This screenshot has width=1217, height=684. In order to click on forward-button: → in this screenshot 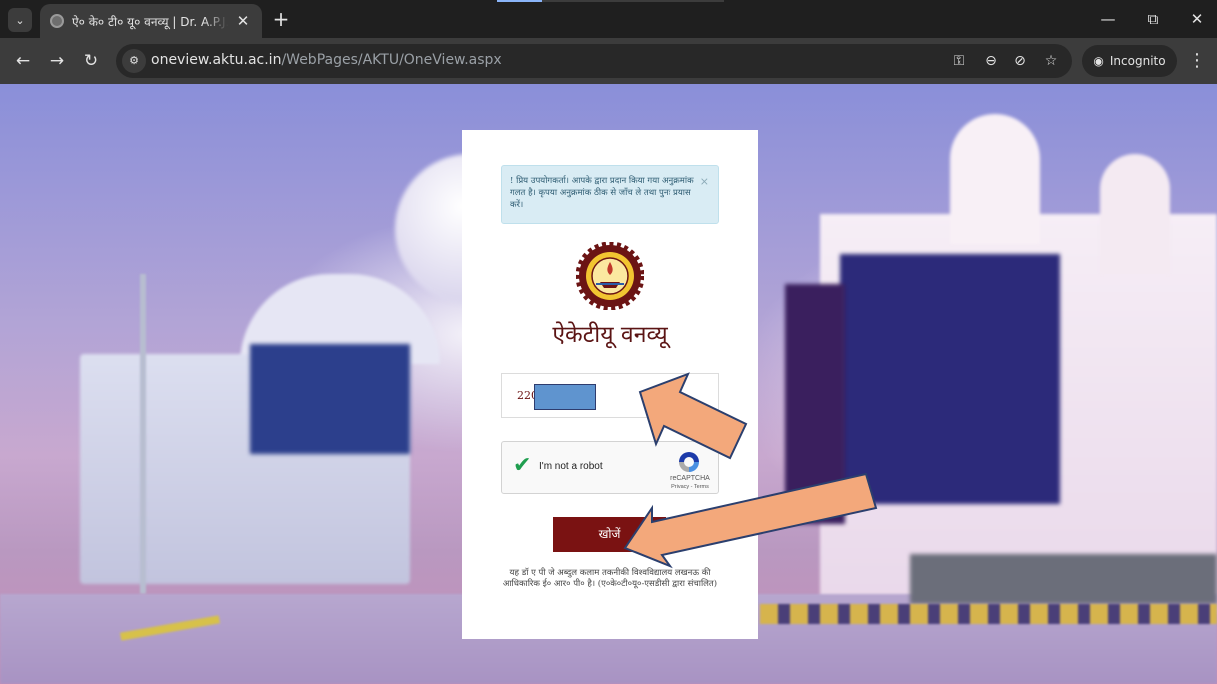, I will do `click(57, 61)`.